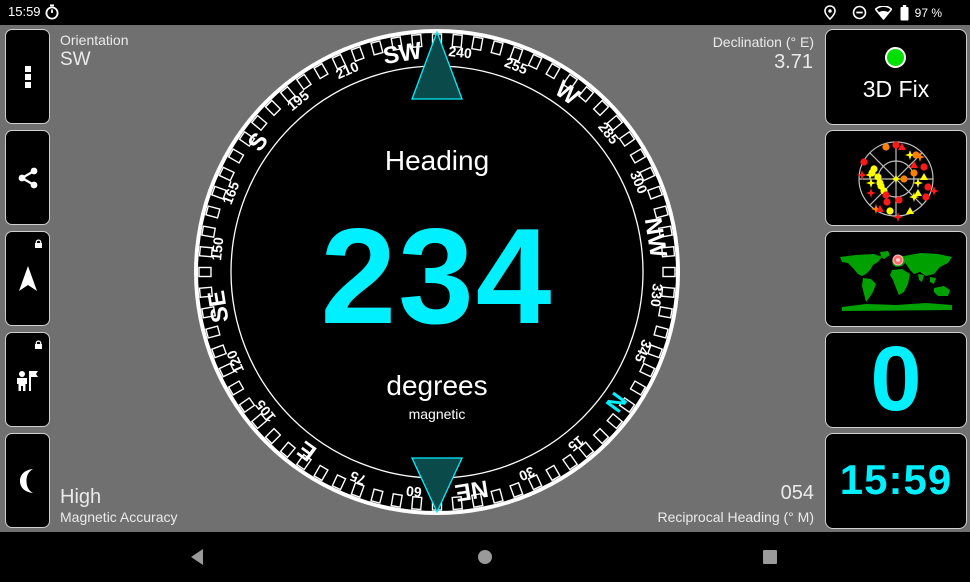 The width and height of the screenshot is (970, 582). I want to click on degree-label-240: 240, so click(460, 52).